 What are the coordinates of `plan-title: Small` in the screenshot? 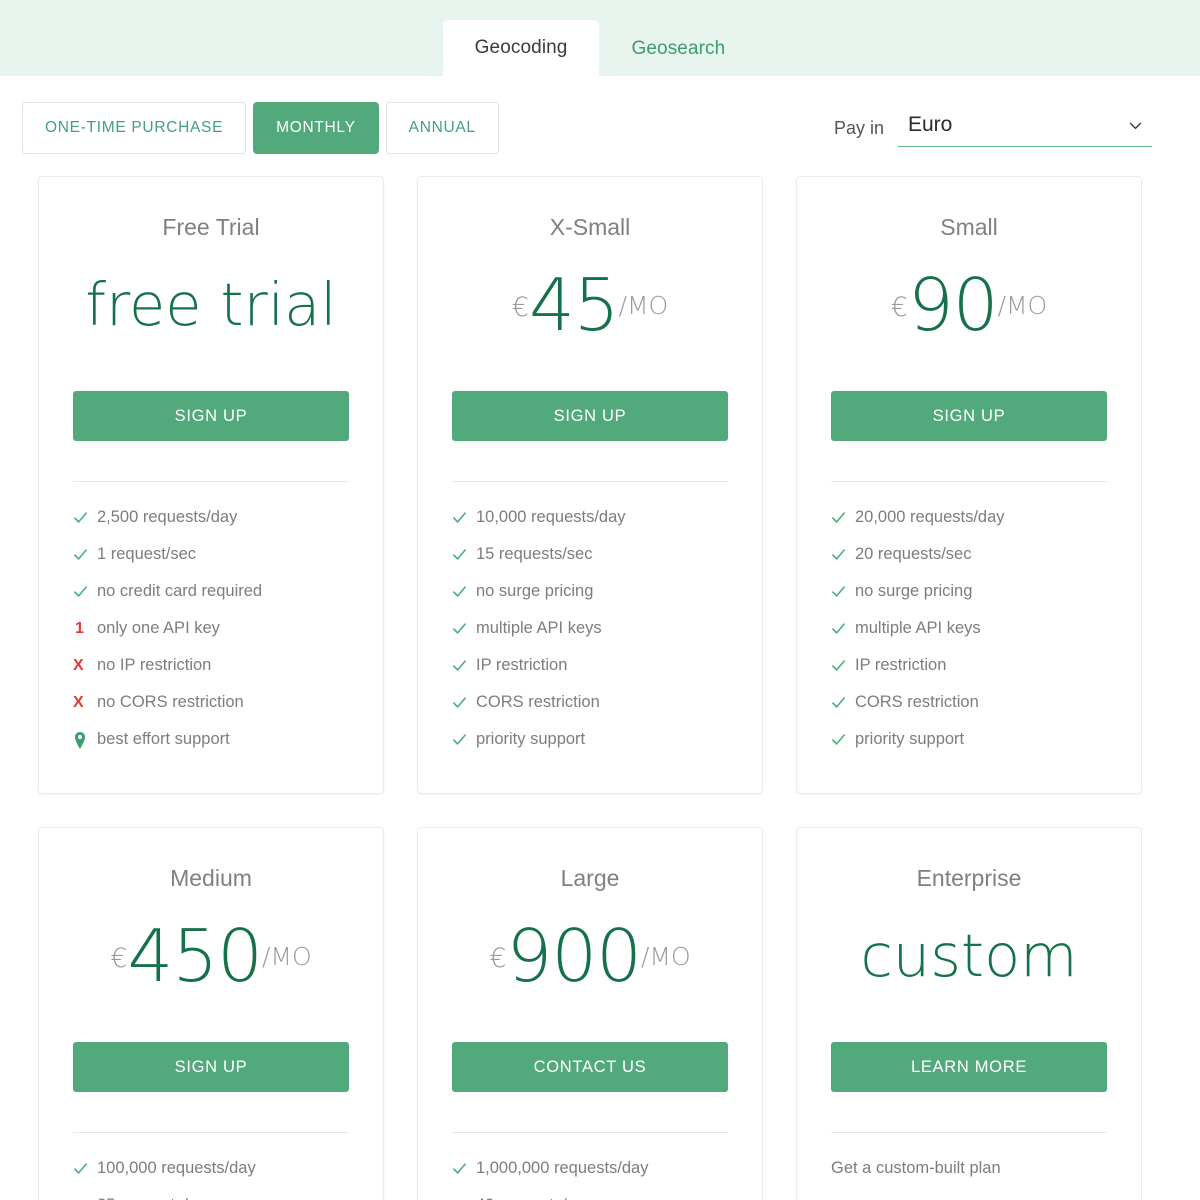 It's located at (969, 227).